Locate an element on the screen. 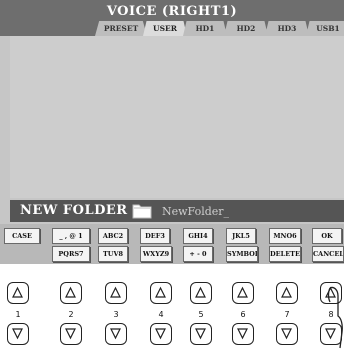 The image size is (344, 350). key-cancel: CANCEL is located at coordinates (328, 254).